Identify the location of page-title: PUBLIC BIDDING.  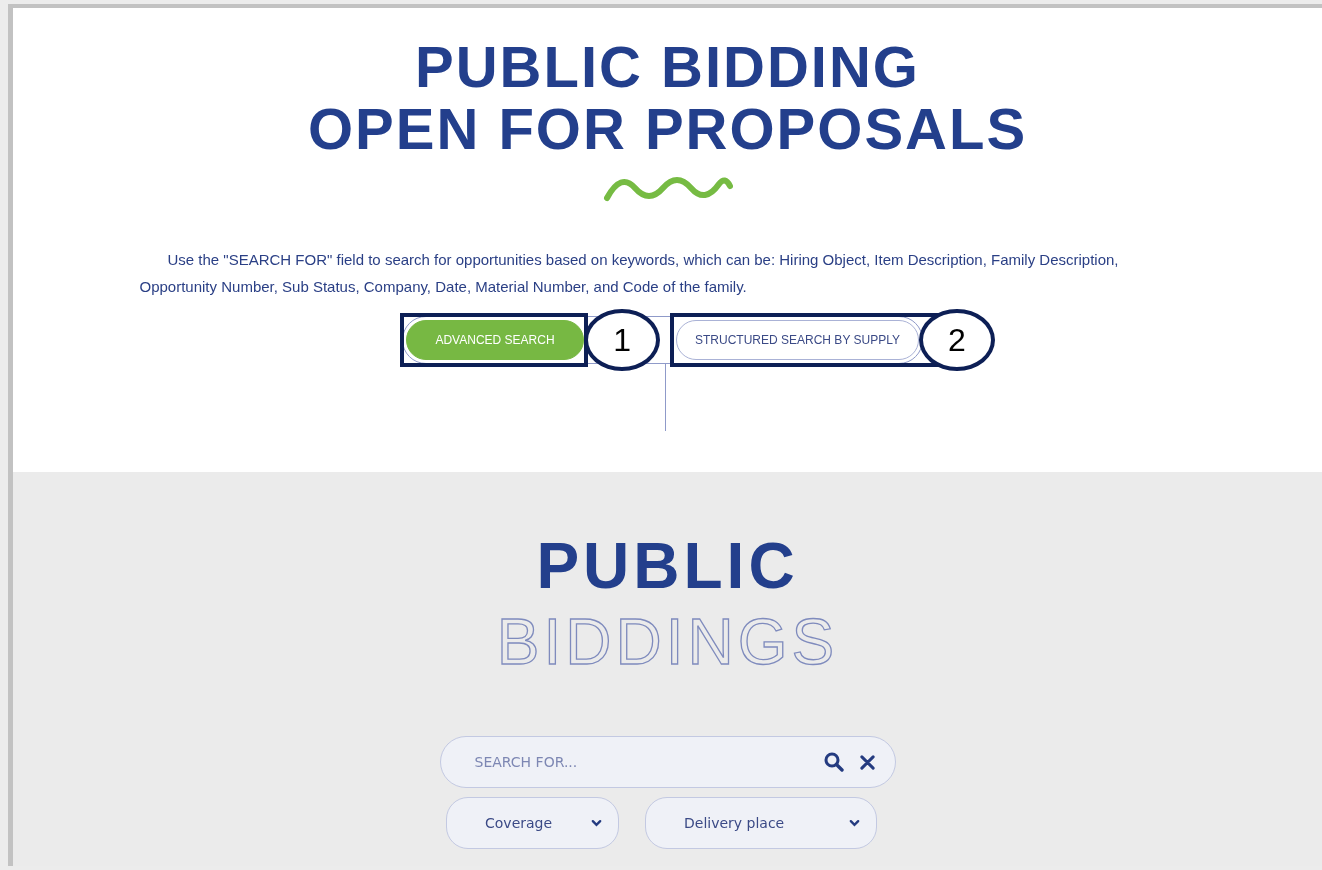
(667, 67).